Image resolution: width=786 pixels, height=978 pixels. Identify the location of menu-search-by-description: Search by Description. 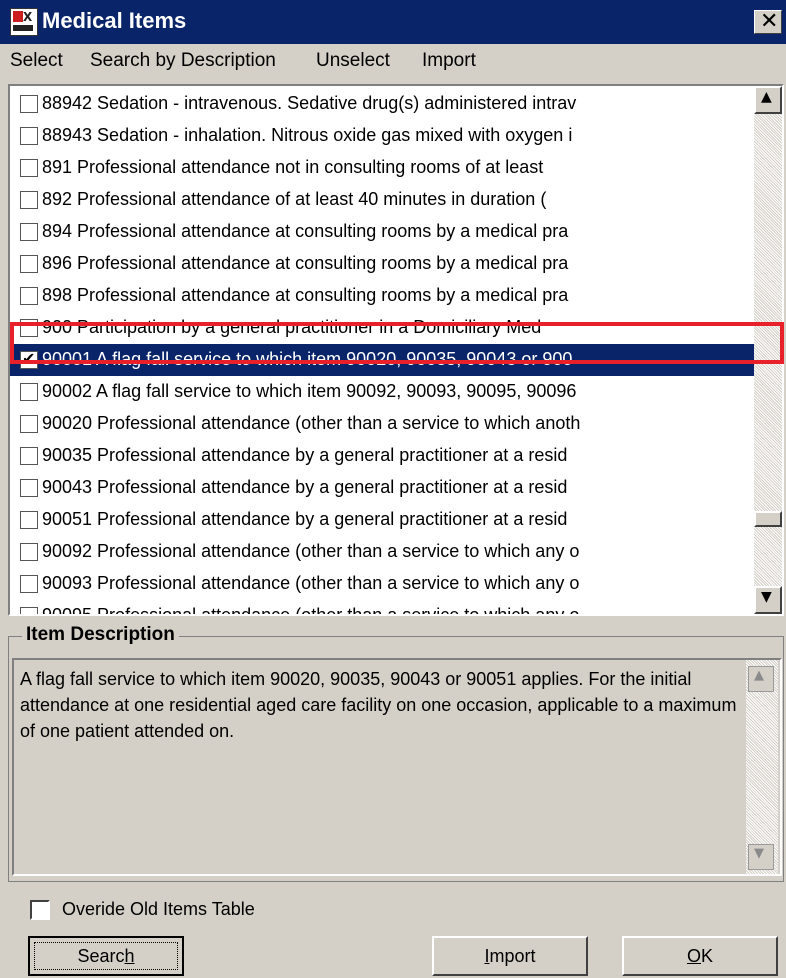
(183, 61).